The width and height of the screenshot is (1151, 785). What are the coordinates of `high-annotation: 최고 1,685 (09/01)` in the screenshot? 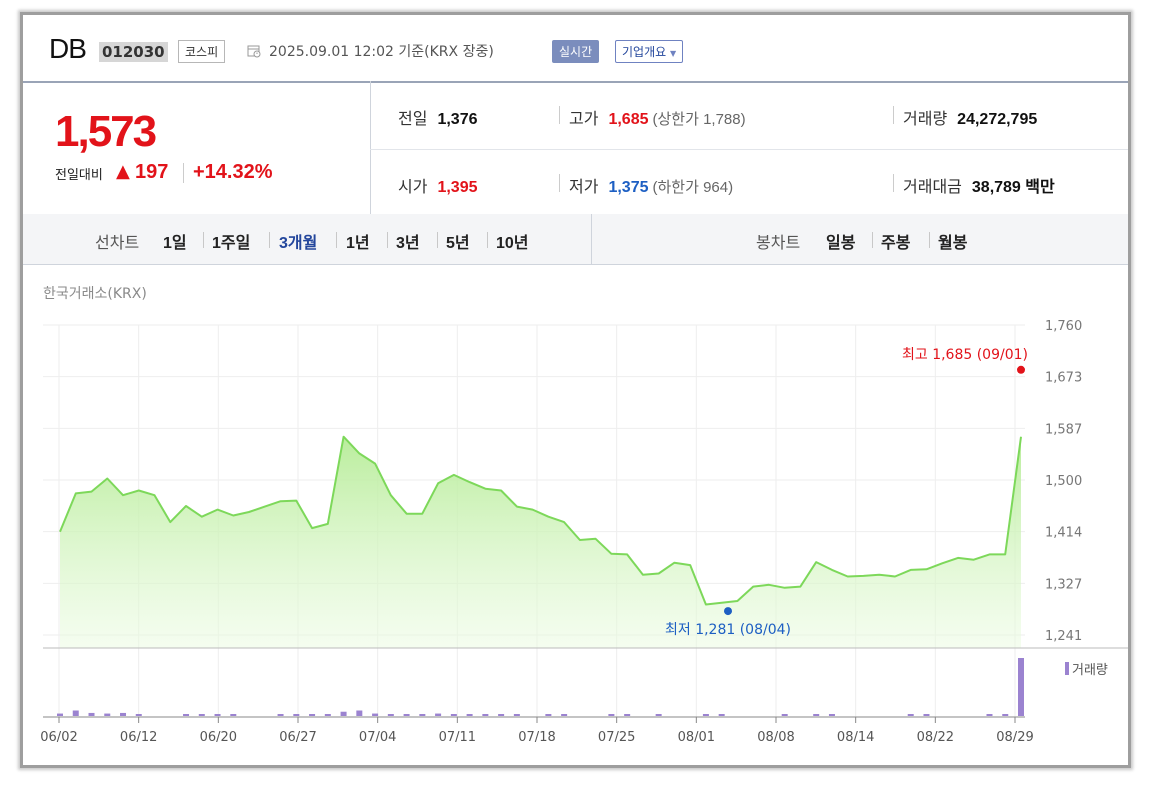 It's located at (965, 355).